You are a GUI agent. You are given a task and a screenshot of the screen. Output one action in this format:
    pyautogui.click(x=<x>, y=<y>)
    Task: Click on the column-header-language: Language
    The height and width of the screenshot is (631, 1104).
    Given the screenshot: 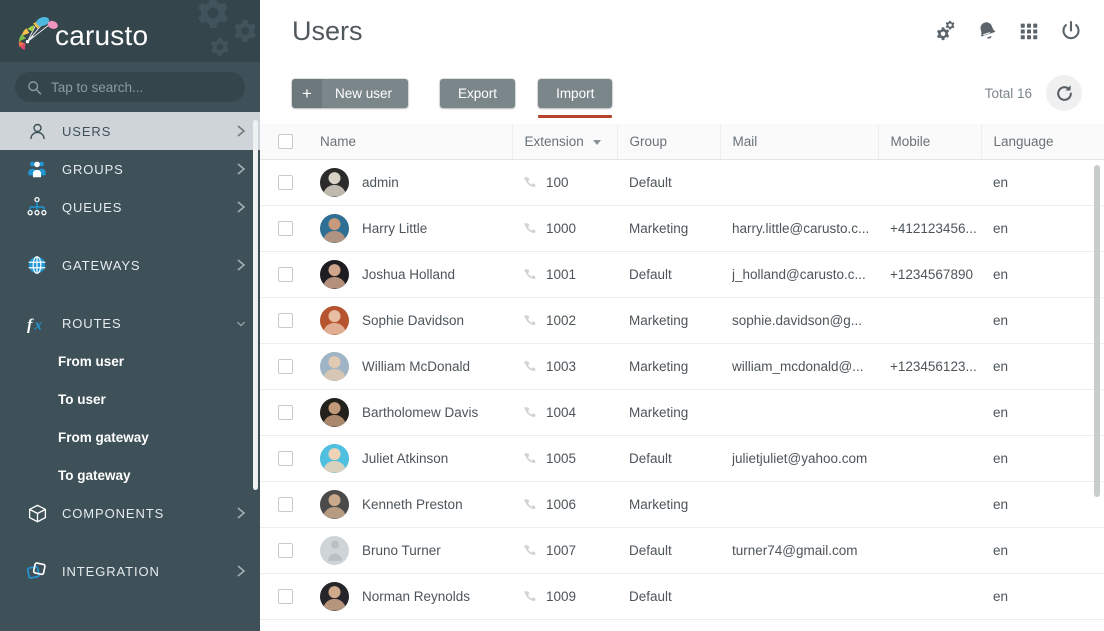 What is the action you would take?
    pyautogui.click(x=1042, y=142)
    